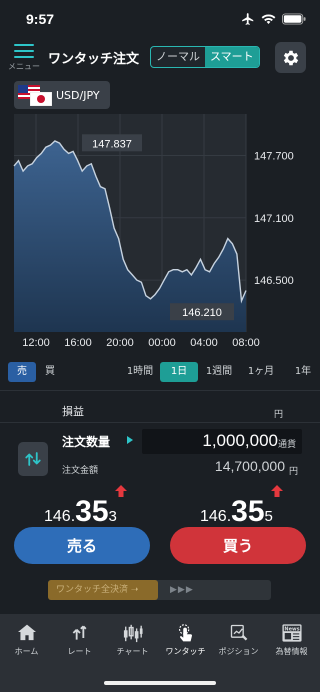 The width and height of the screenshot is (320, 692). I want to click on mode-toggle: ノーマル スマート, so click(205, 57).